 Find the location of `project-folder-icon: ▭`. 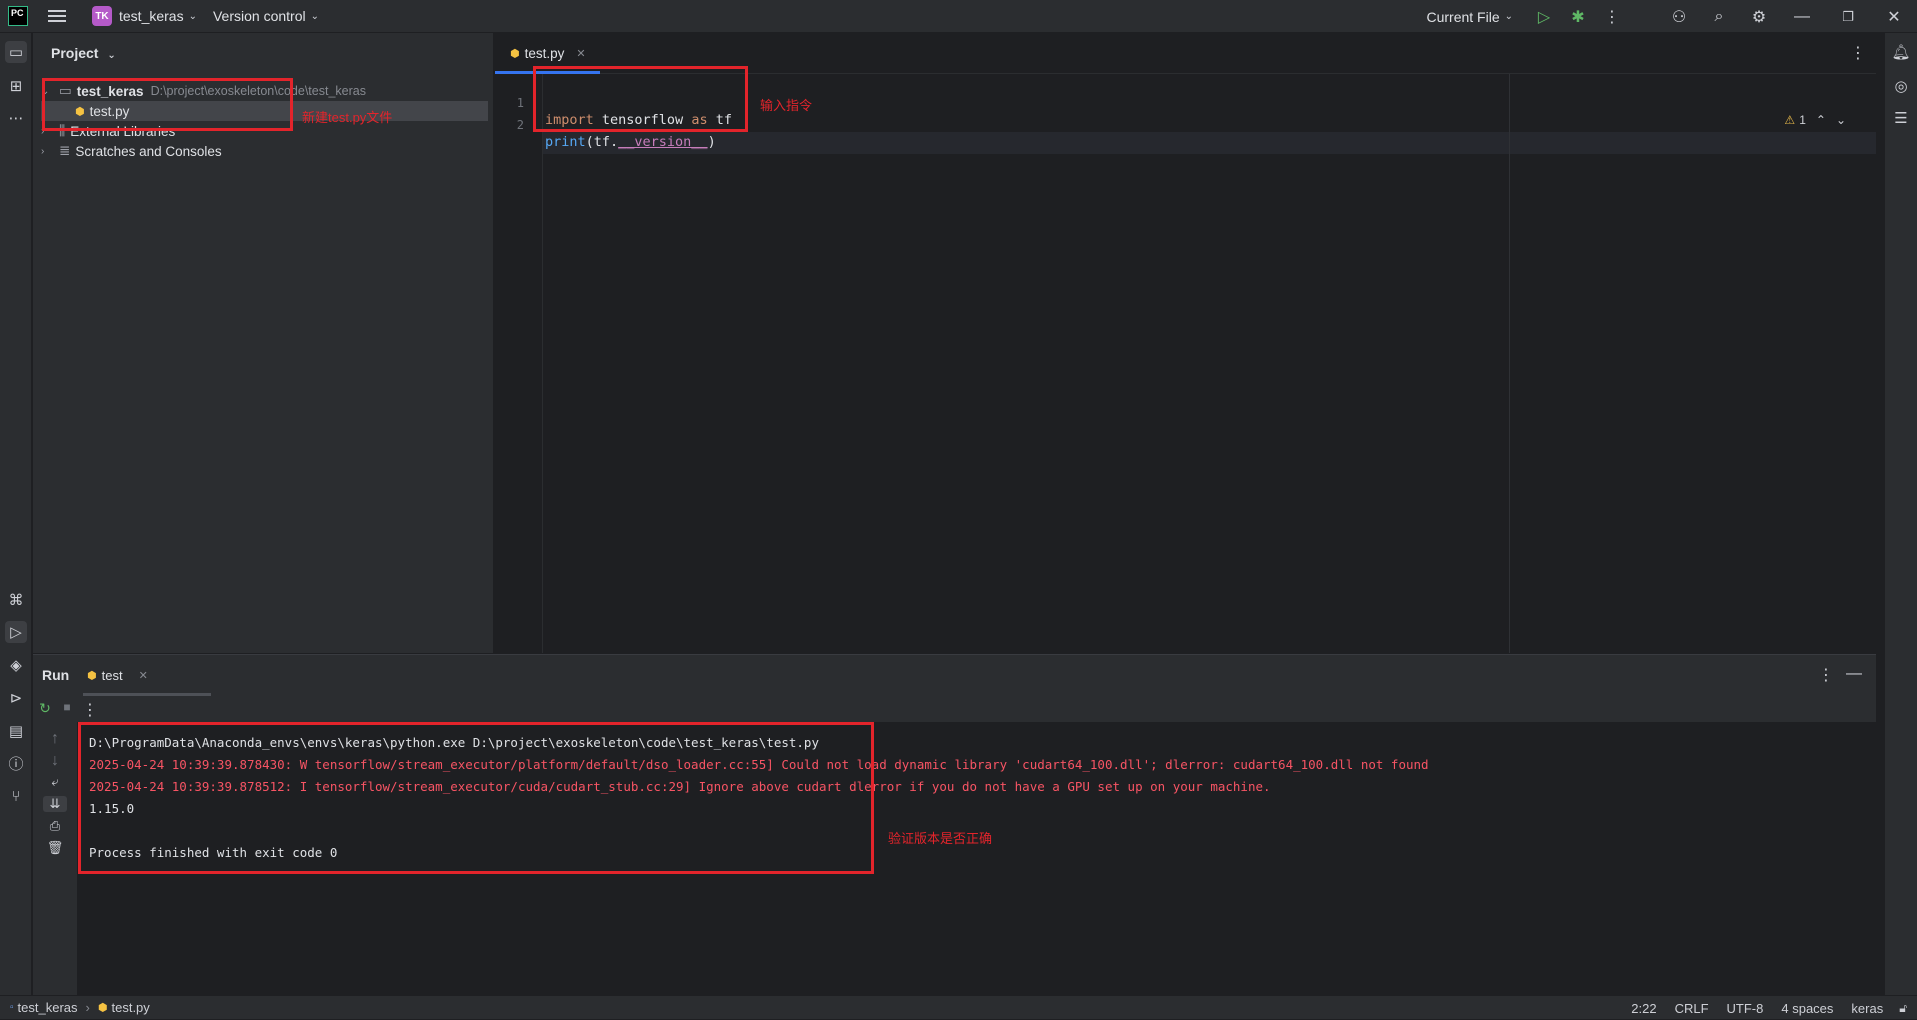

project-folder-icon: ▭ is located at coordinates (16, 52).